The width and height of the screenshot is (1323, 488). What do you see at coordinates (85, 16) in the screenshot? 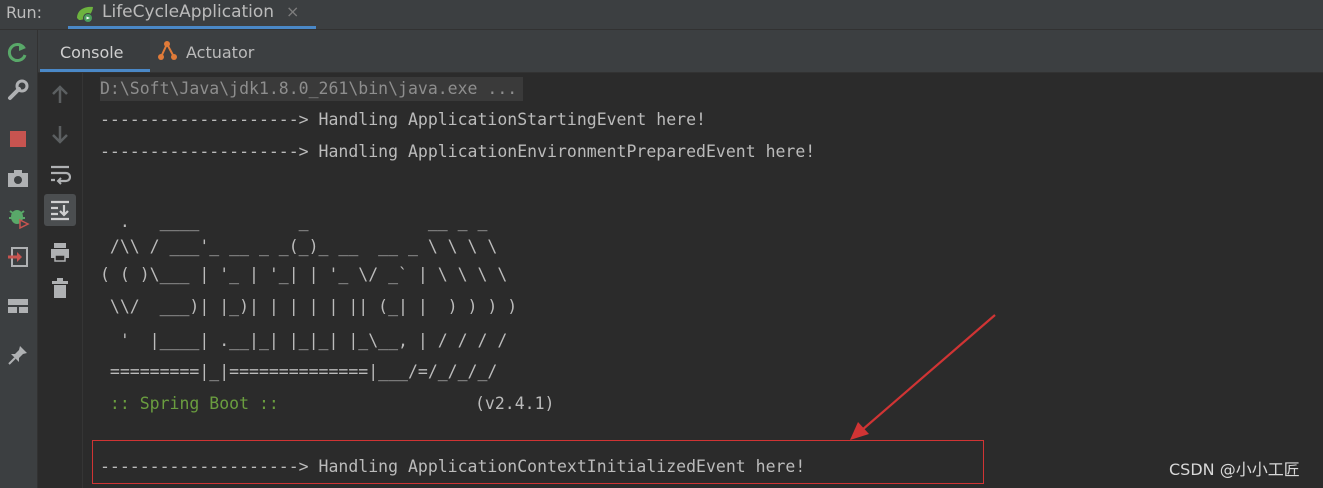
I see `spring-boot-icon` at bounding box center [85, 16].